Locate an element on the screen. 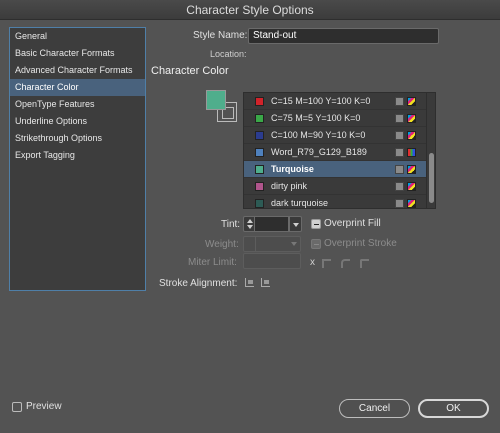 This screenshot has width=500, height=433. tint-dropdown is located at coordinates (295, 224).